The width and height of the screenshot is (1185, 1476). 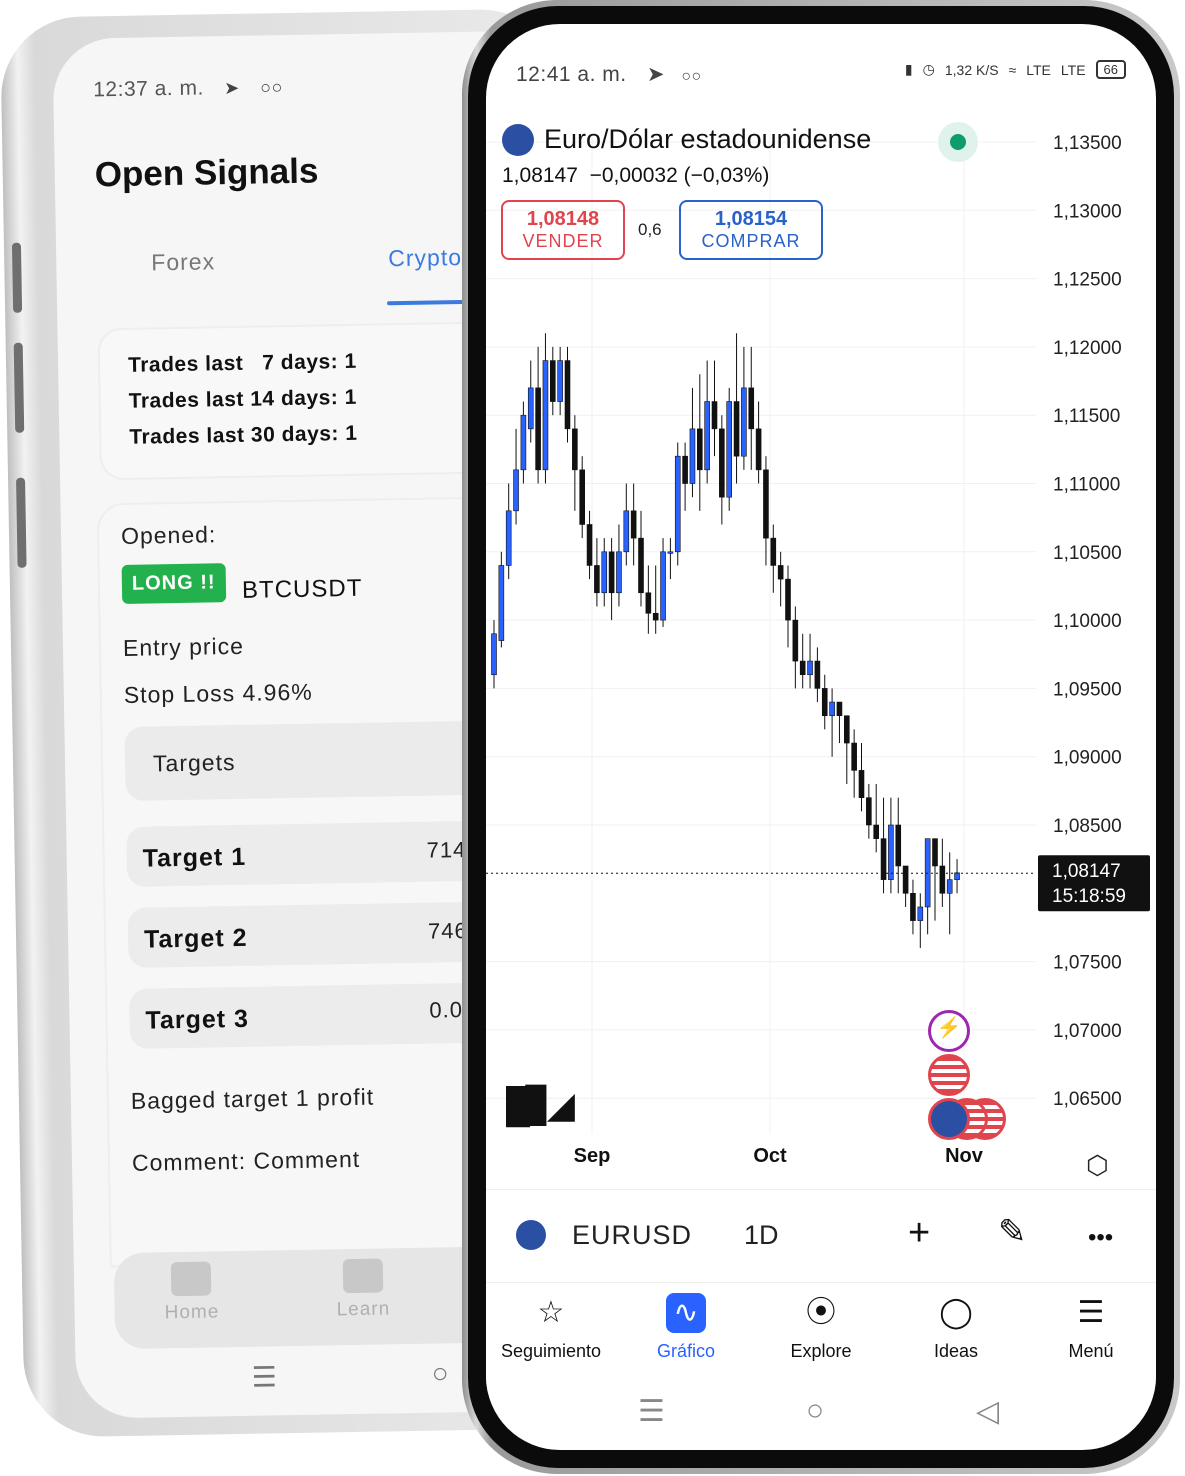 I want to click on menu-icon: ☰, so click(x=1091, y=1312).